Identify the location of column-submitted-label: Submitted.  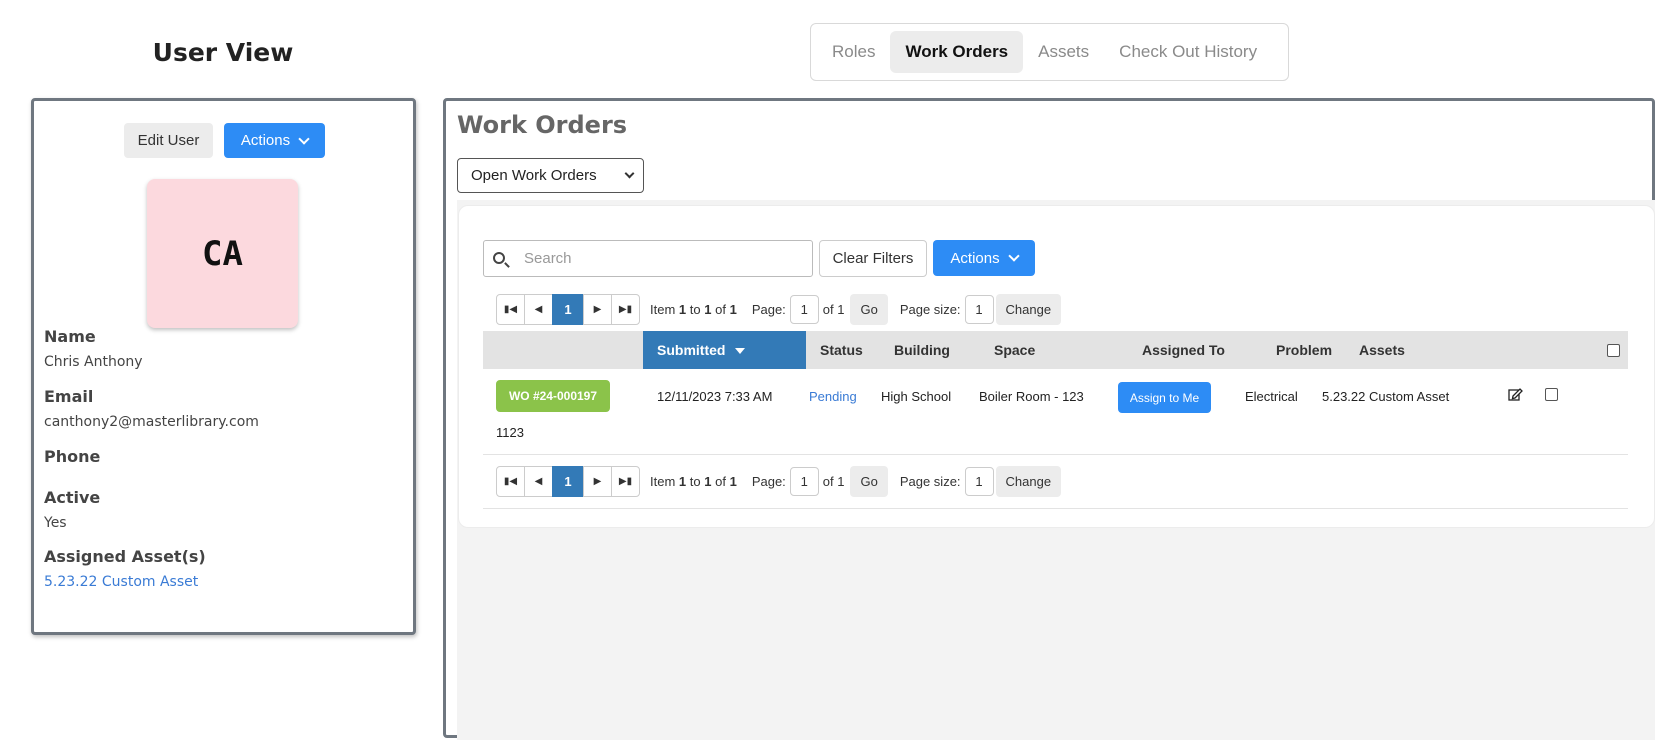
(691, 350).